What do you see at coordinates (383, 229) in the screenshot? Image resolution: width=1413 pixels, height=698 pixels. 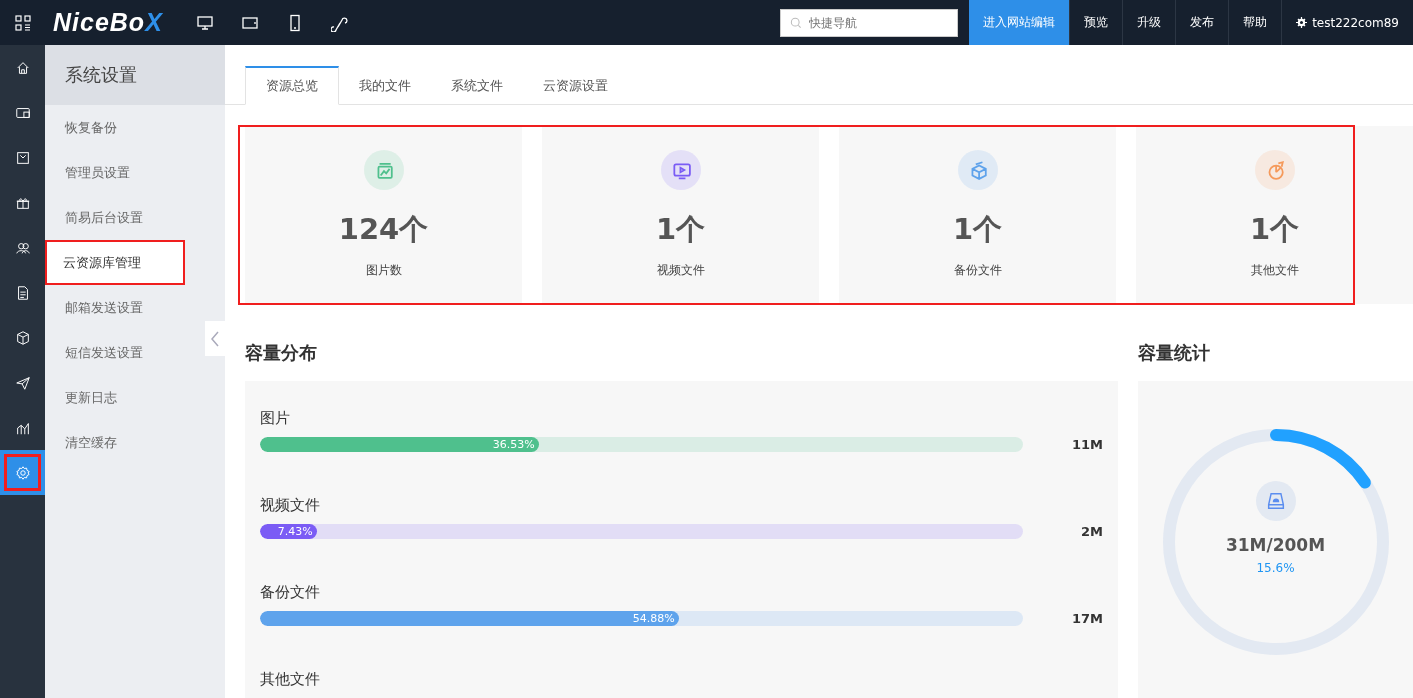 I see `stat-value: 124个` at bounding box center [383, 229].